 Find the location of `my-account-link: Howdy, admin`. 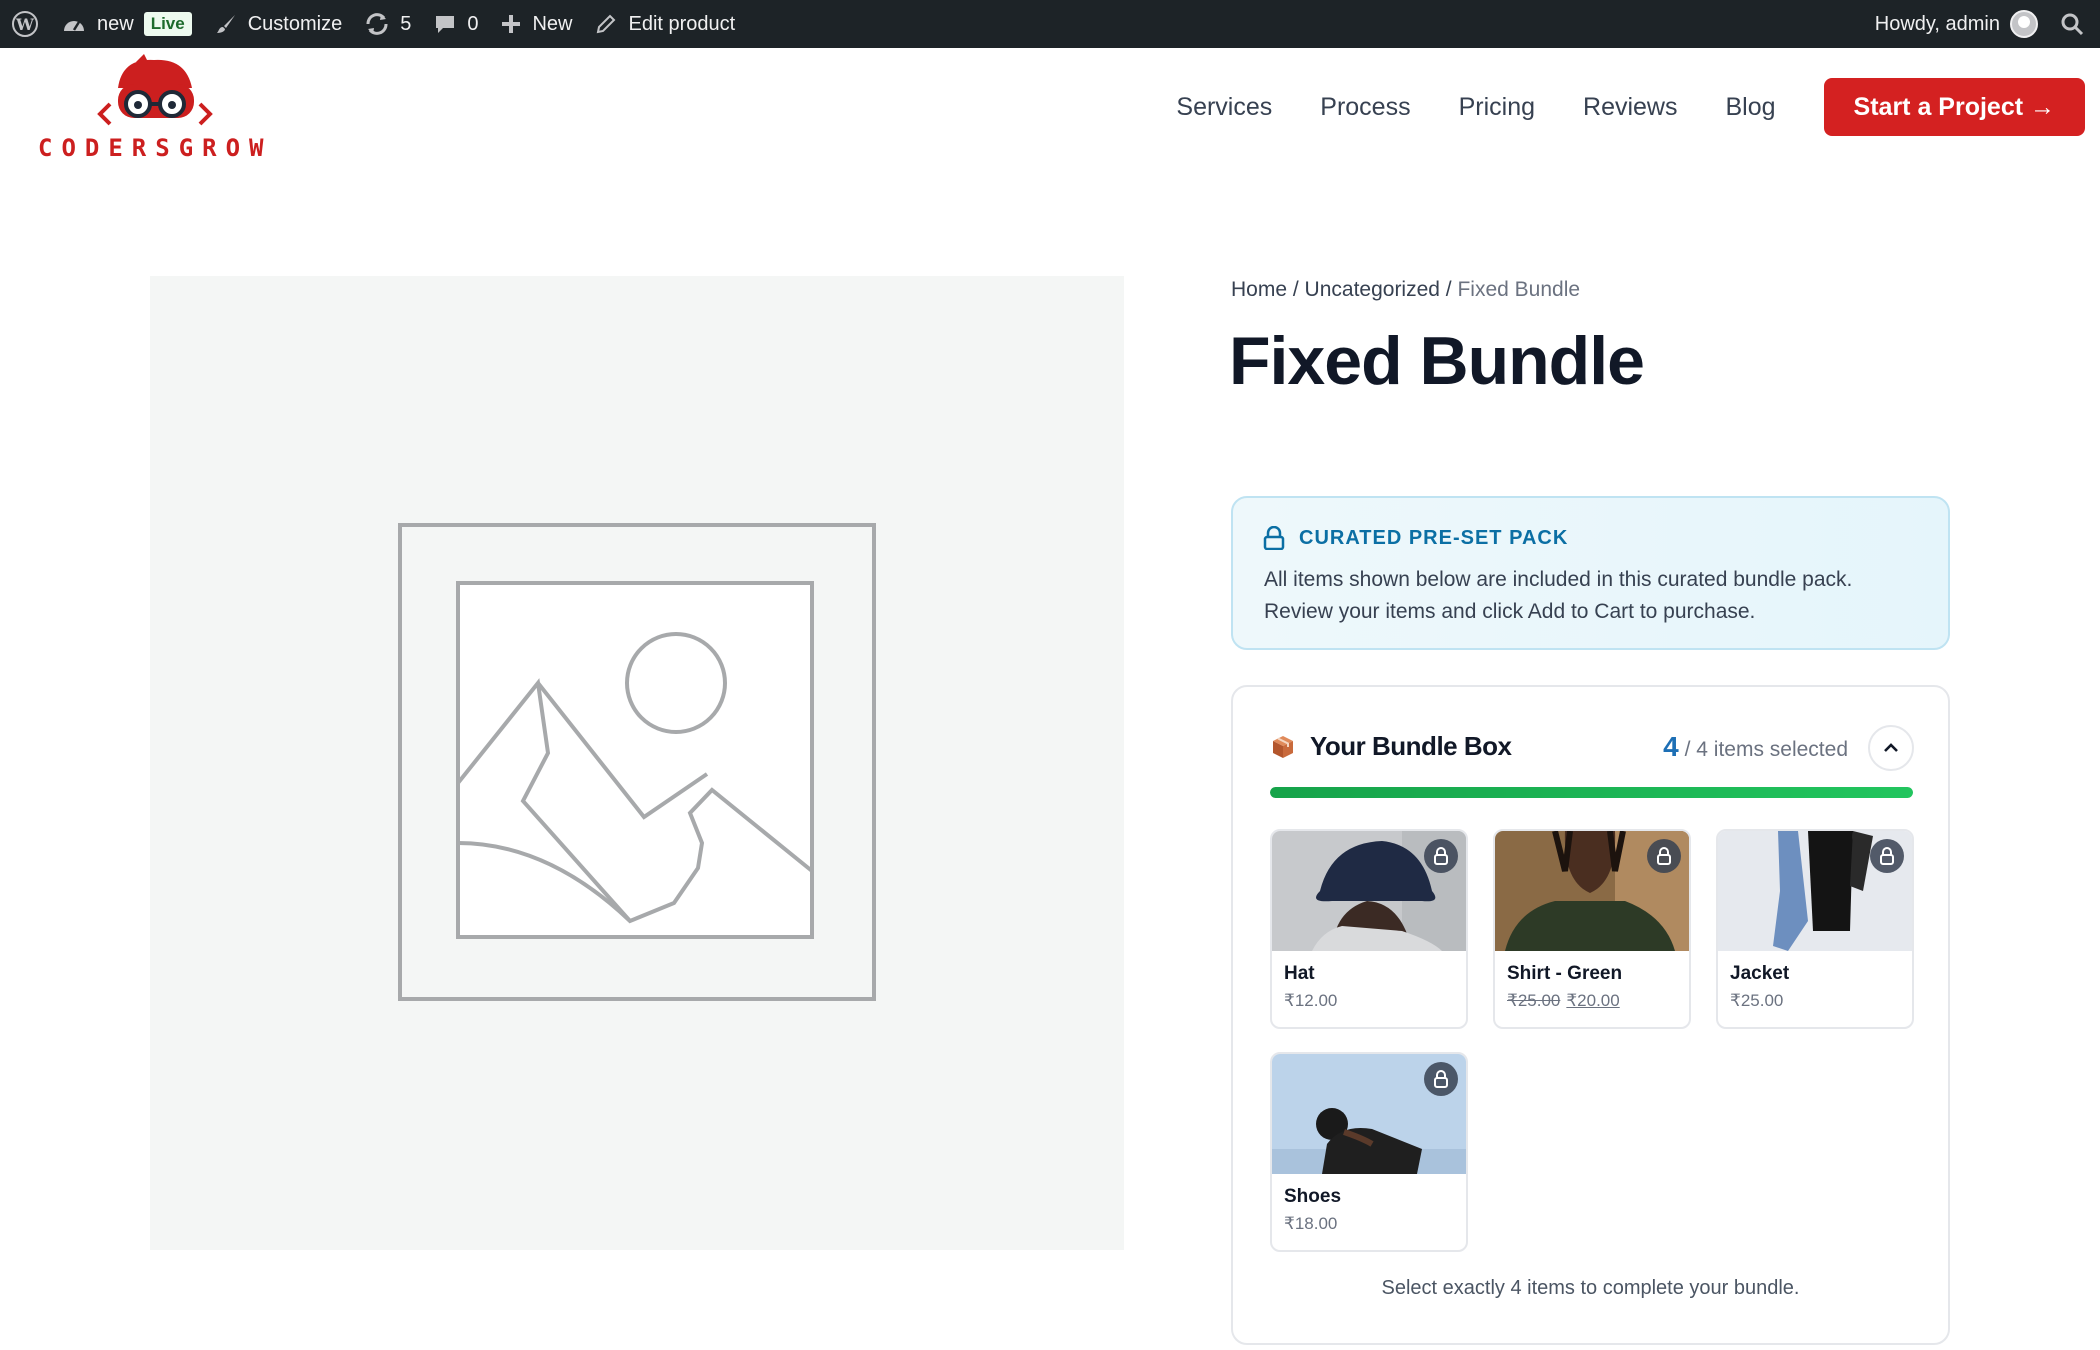

my-account-link: Howdy, admin is located at coordinates (1956, 24).